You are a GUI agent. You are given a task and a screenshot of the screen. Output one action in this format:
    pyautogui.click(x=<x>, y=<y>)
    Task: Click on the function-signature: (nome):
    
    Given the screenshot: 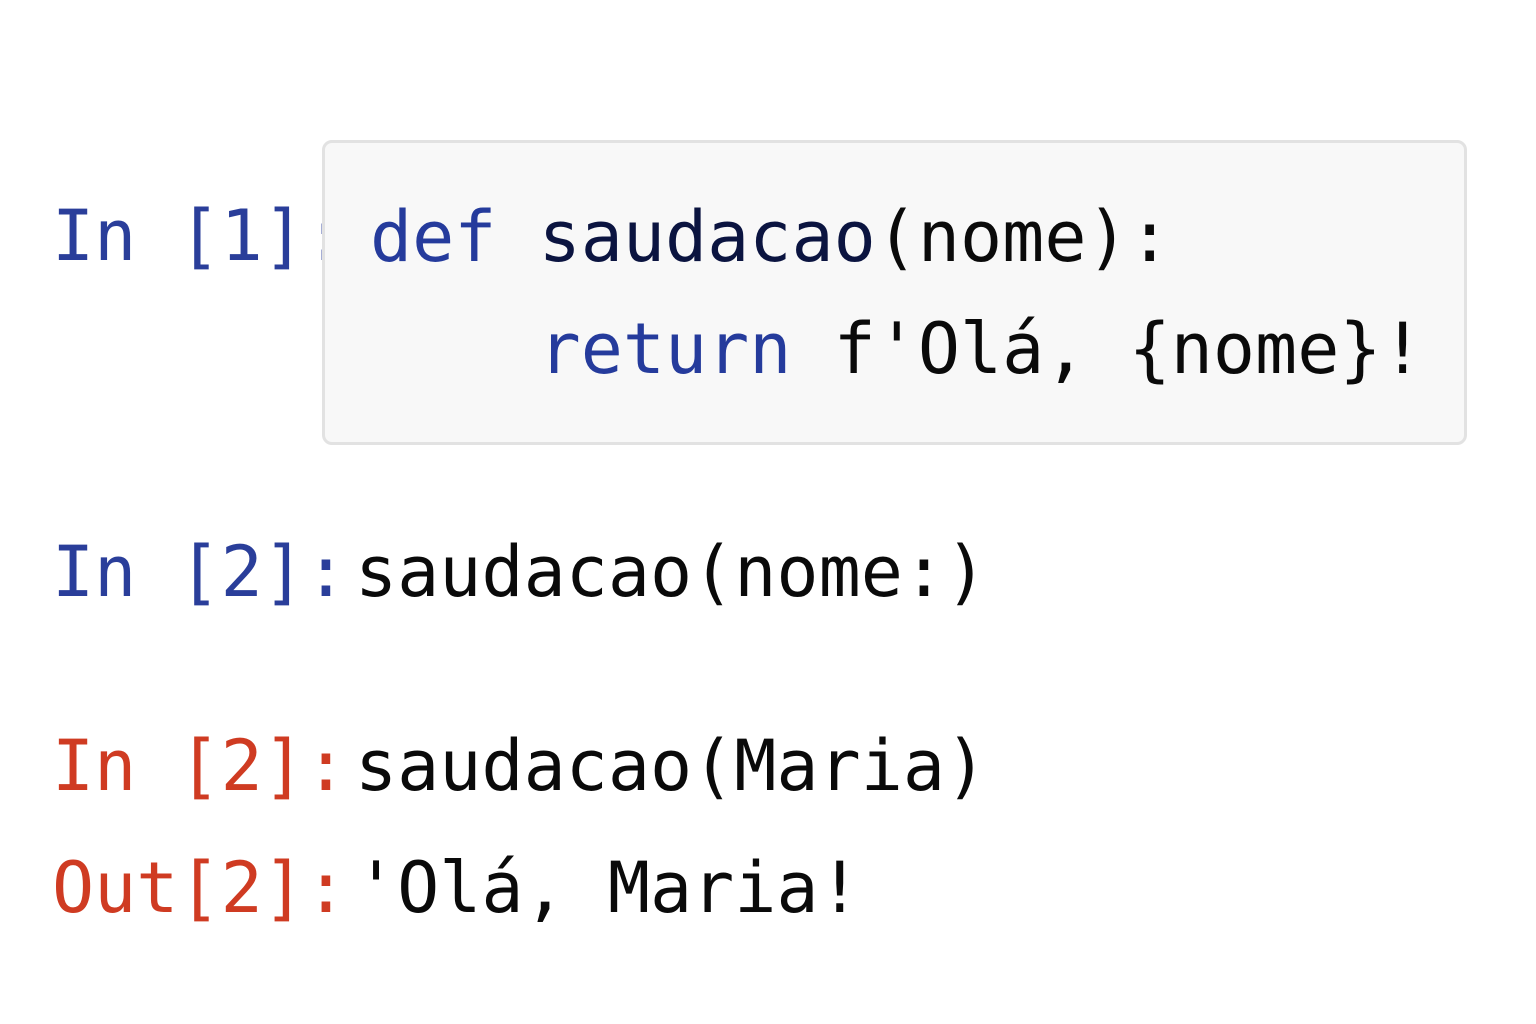 What is the action you would take?
    pyautogui.click(x=1023, y=237)
    